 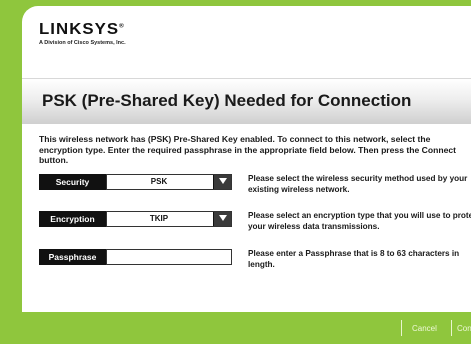 I want to click on encryption-label: Encryption, so click(x=72, y=219).